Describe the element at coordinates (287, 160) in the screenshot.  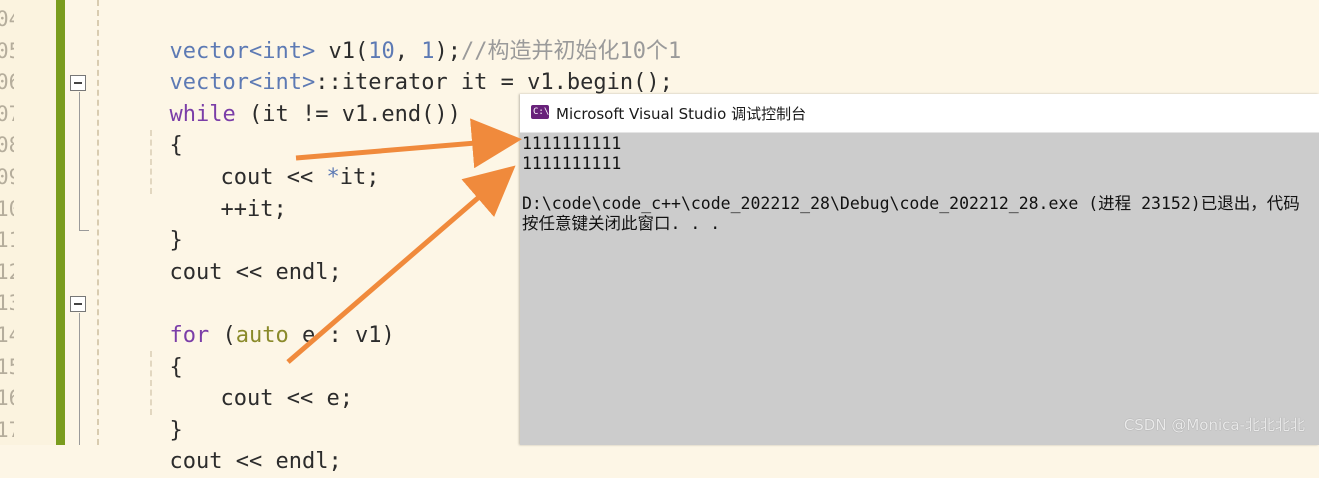
I see `code-line-cout-it: cout << *it;` at that location.